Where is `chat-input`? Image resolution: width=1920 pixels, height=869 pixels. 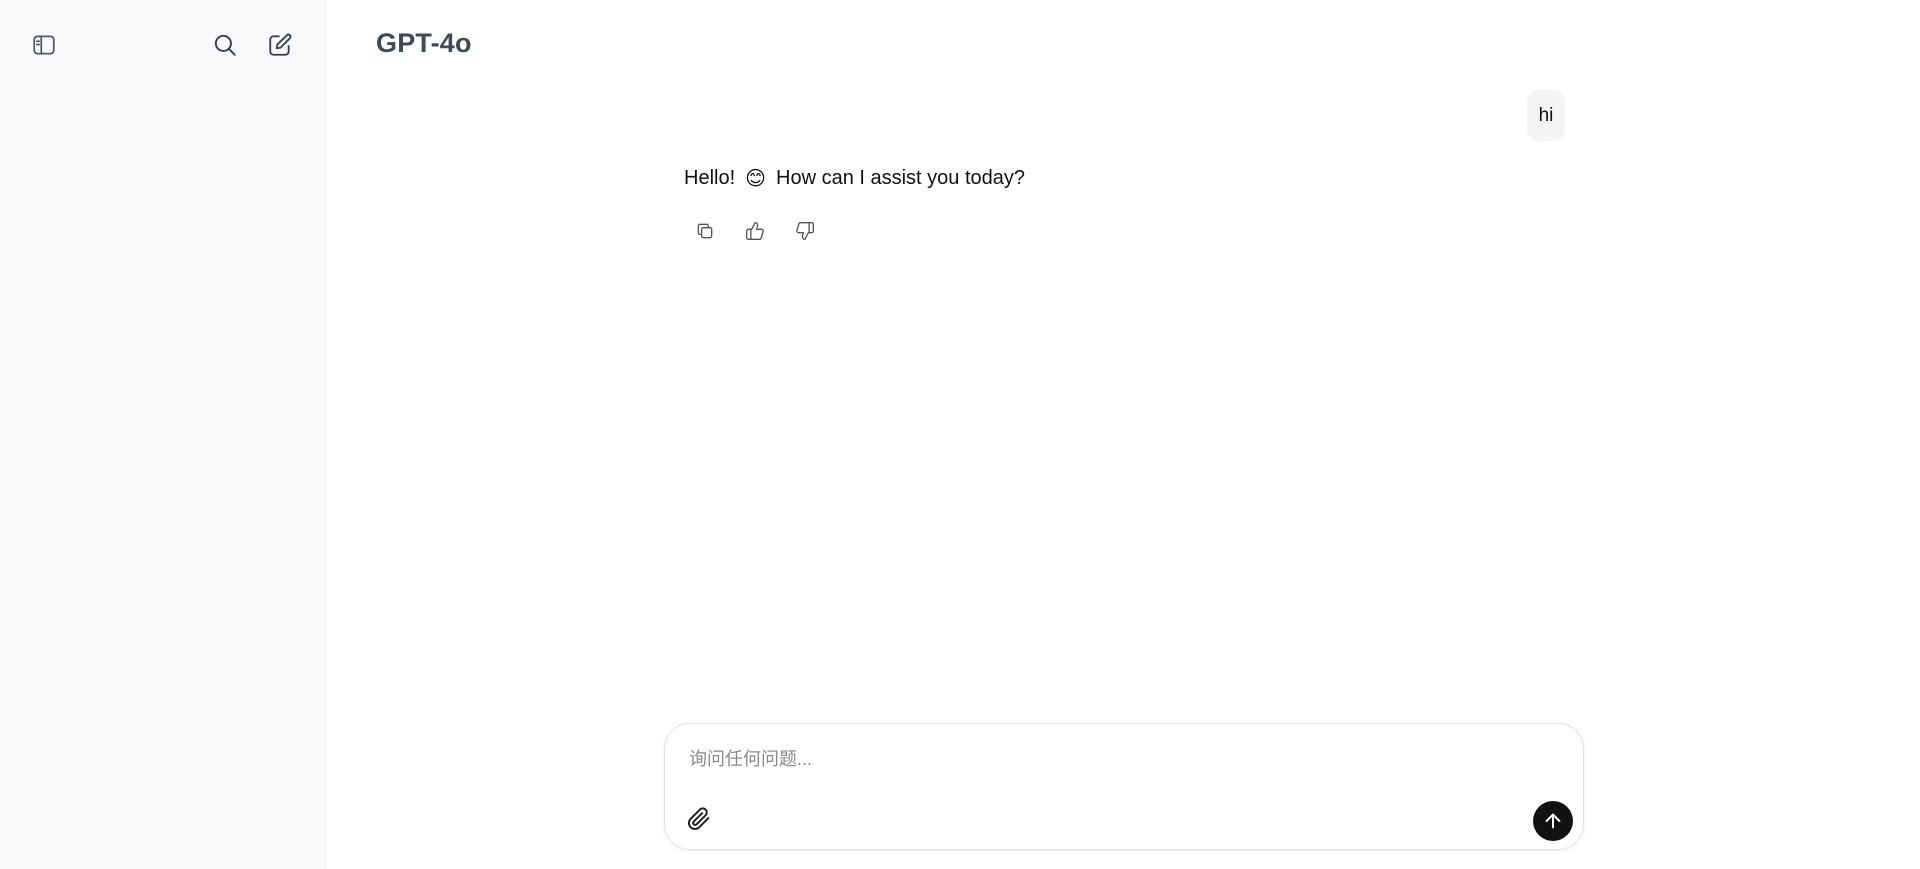
chat-input is located at coordinates (1119, 759).